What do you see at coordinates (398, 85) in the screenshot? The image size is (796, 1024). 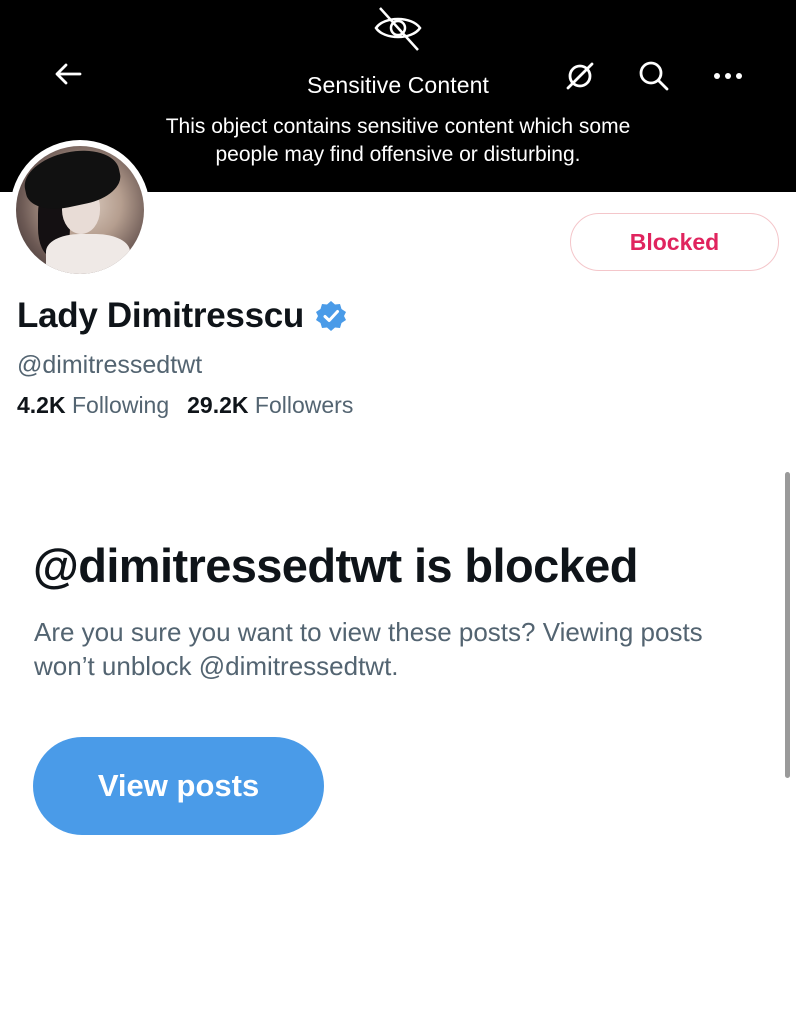 I see `sensitive-content-title: Sensitive Content` at bounding box center [398, 85].